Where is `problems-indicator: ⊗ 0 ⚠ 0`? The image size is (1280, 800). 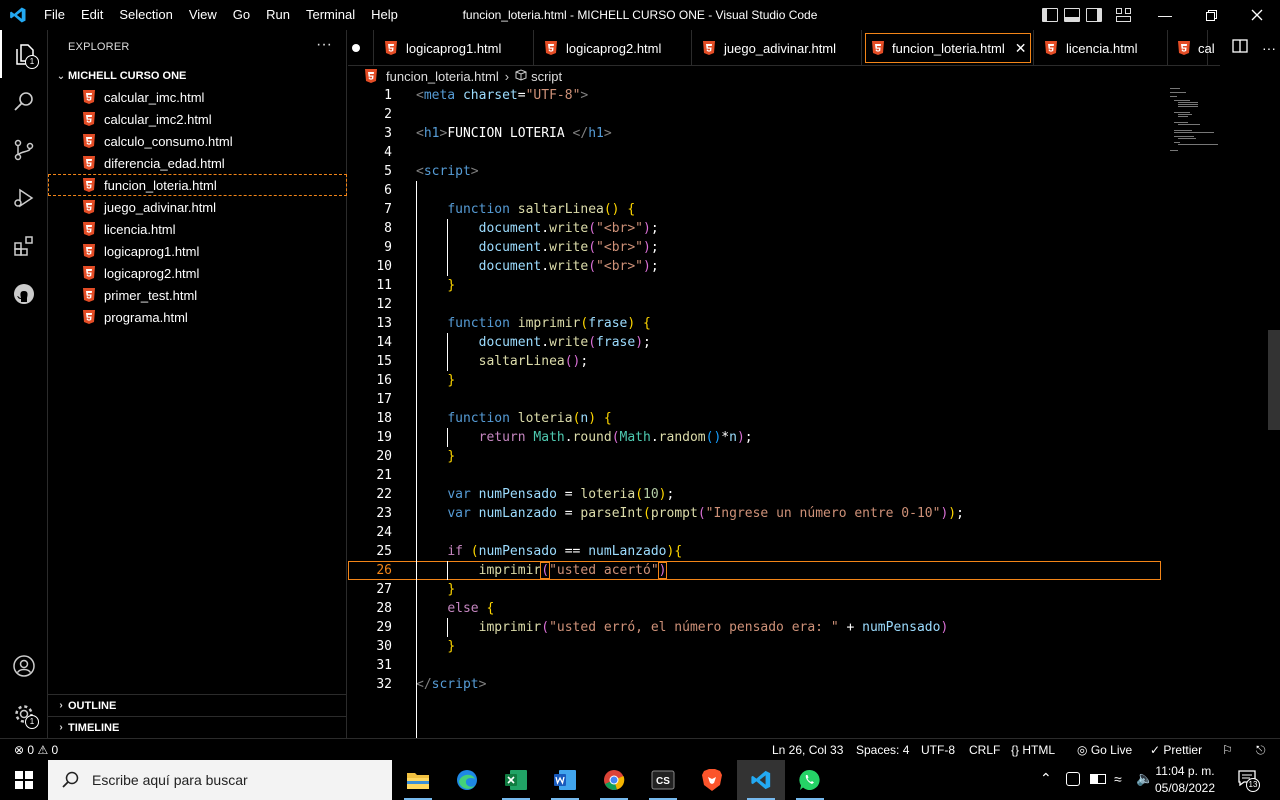
problems-indicator: ⊗ 0 ⚠ 0 is located at coordinates (36, 750).